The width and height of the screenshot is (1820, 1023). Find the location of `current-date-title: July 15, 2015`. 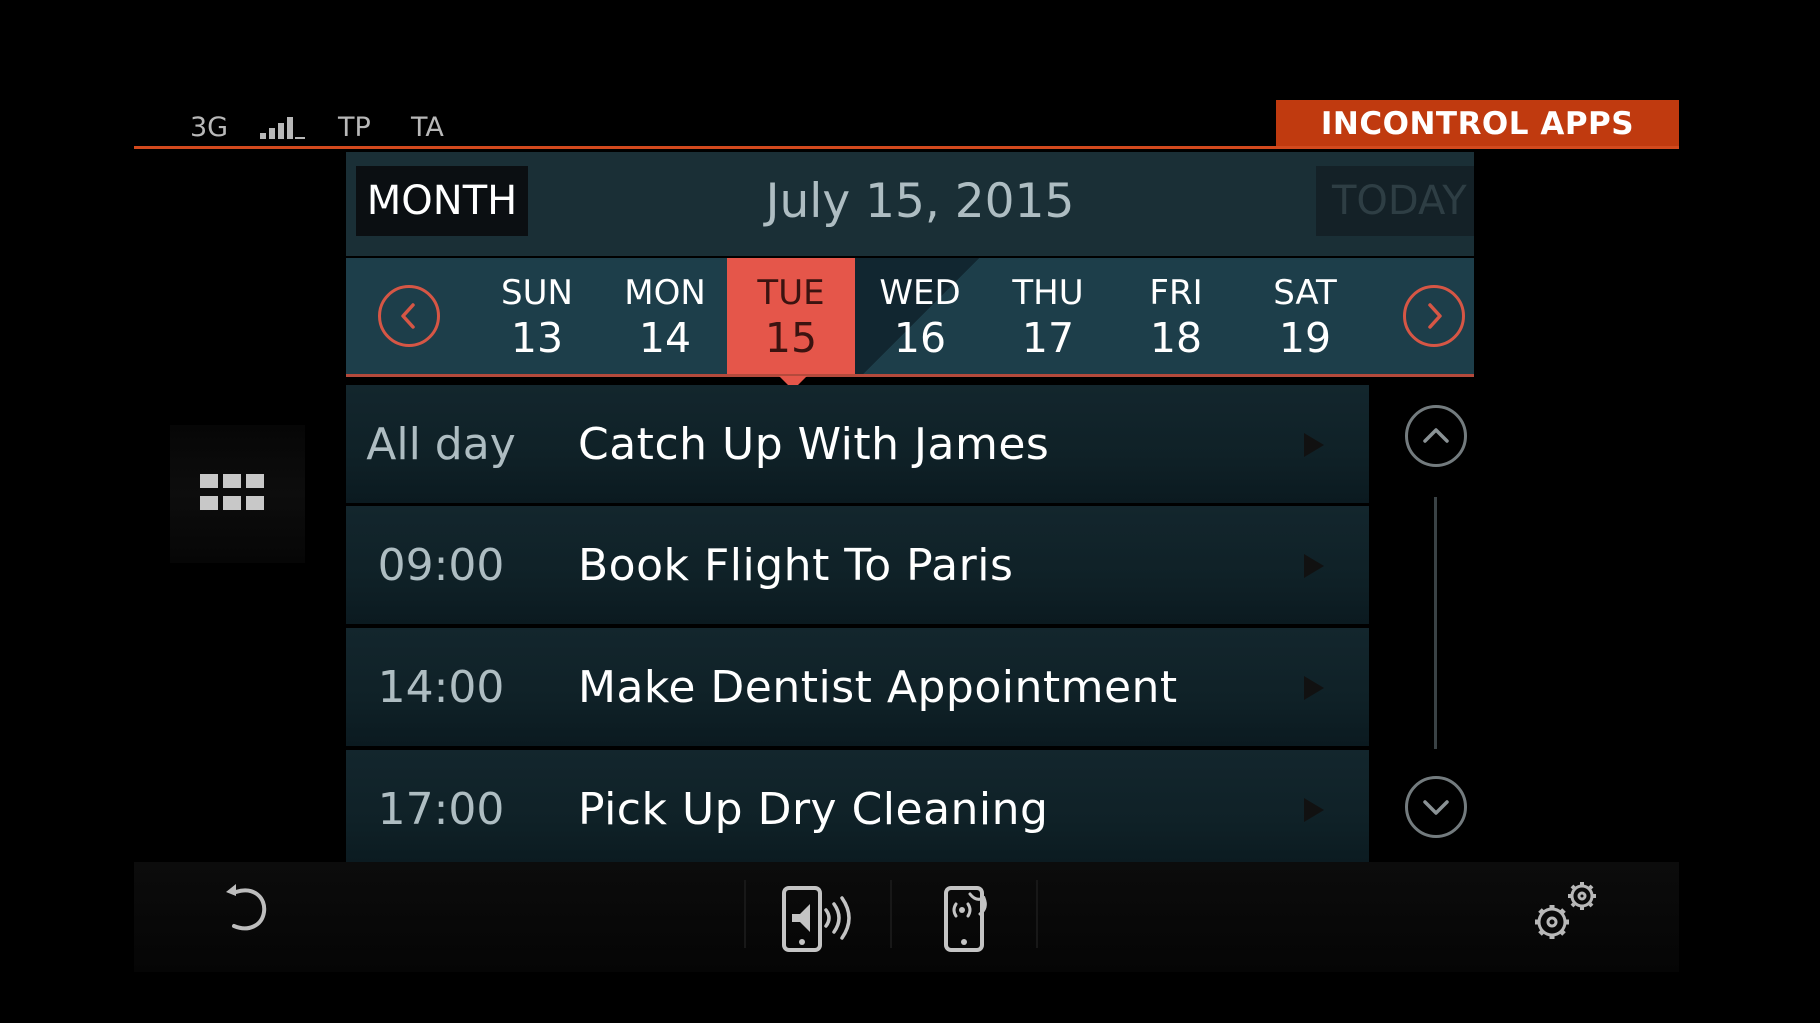

current-date-title: July 15, 2015 is located at coordinates (920, 201).